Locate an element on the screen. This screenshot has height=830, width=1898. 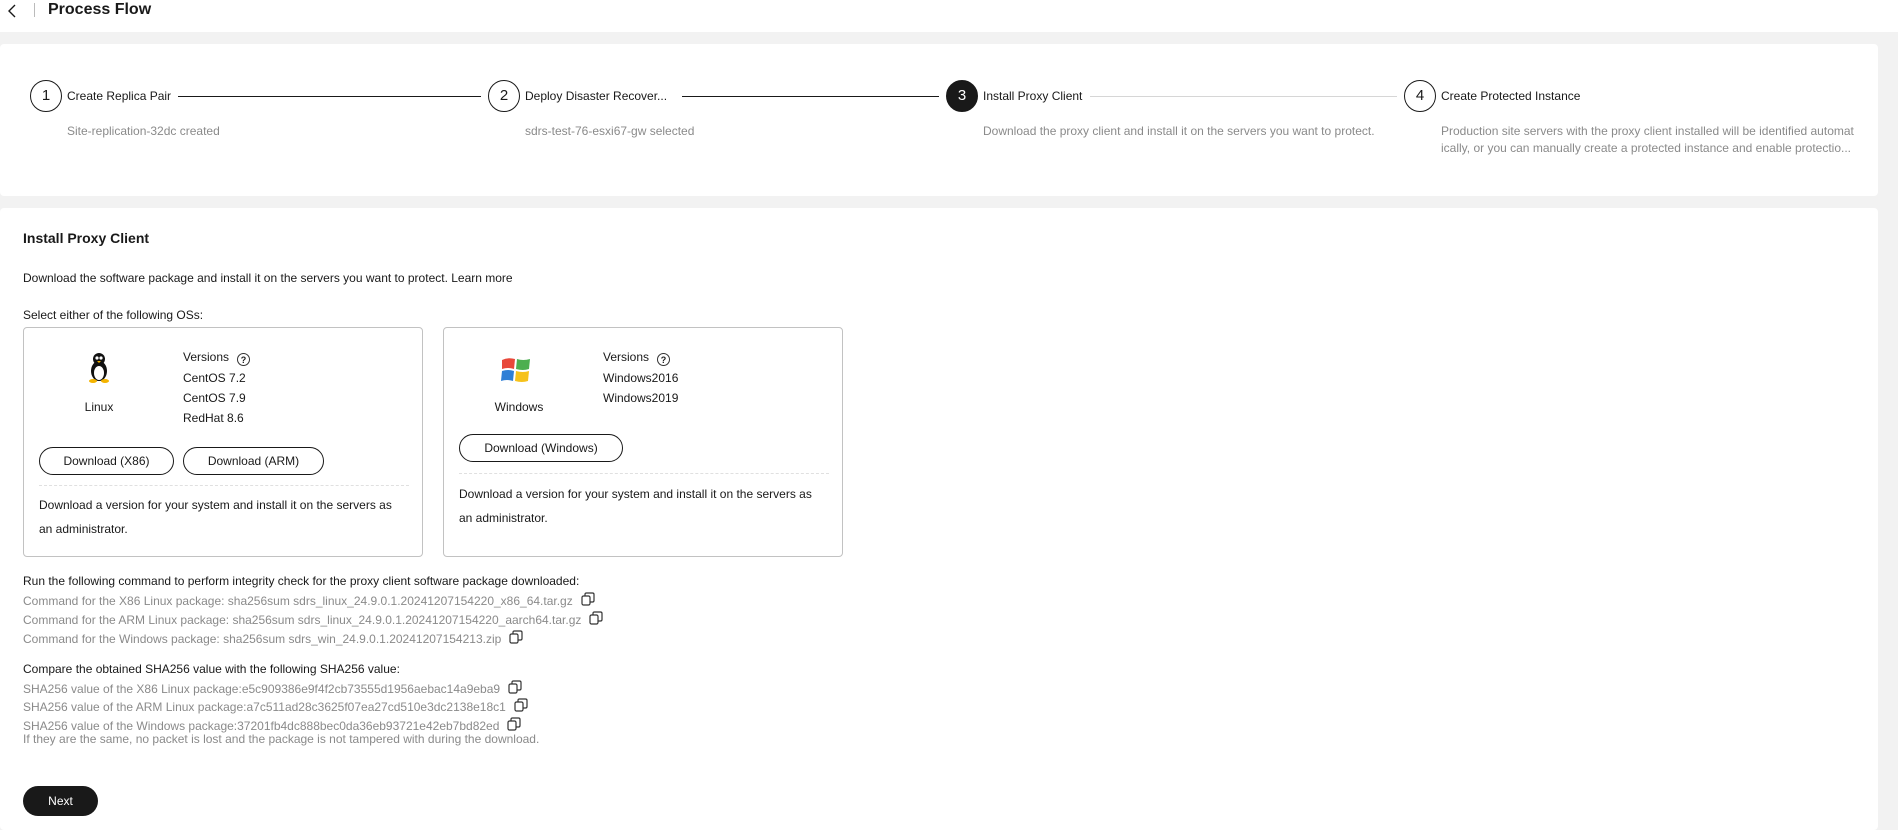
step-2-number: 2 is located at coordinates (504, 96).